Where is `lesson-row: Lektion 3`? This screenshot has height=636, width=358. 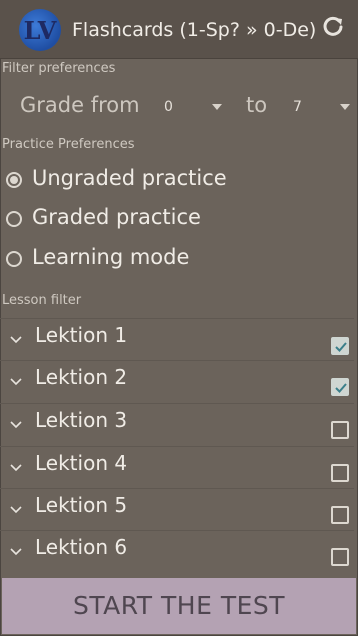 lesson-row: Lektion 3 is located at coordinates (177, 424).